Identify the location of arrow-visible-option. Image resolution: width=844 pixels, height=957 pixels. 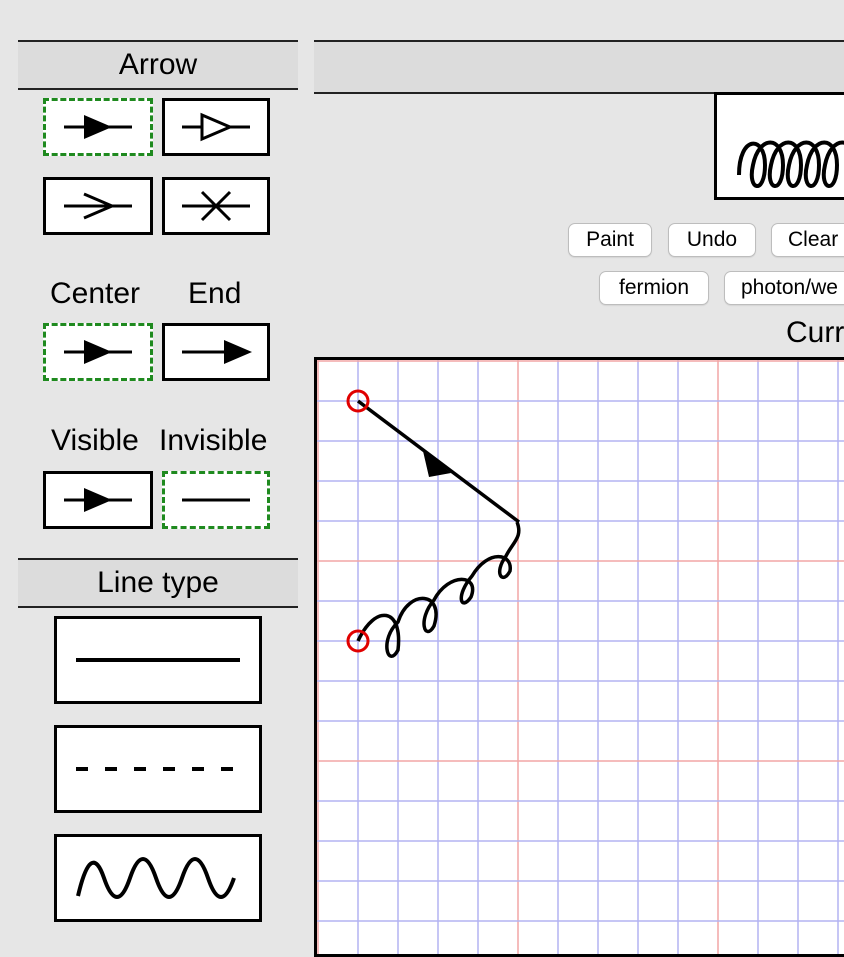
(98, 500).